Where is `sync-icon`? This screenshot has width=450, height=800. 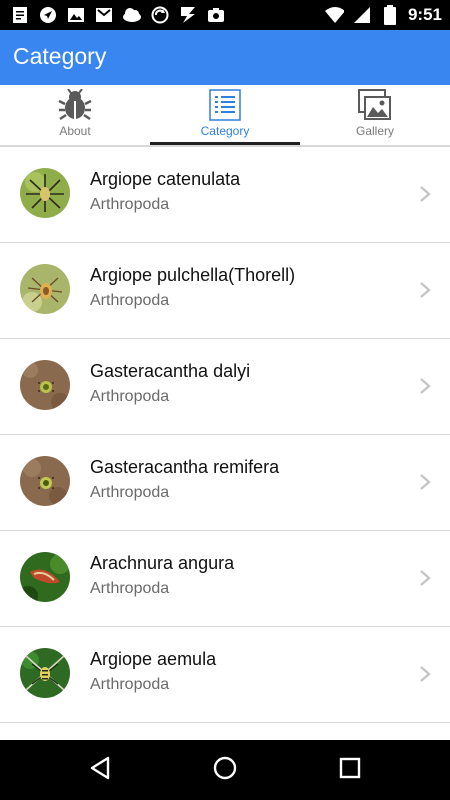
sync-icon is located at coordinates (160, 15).